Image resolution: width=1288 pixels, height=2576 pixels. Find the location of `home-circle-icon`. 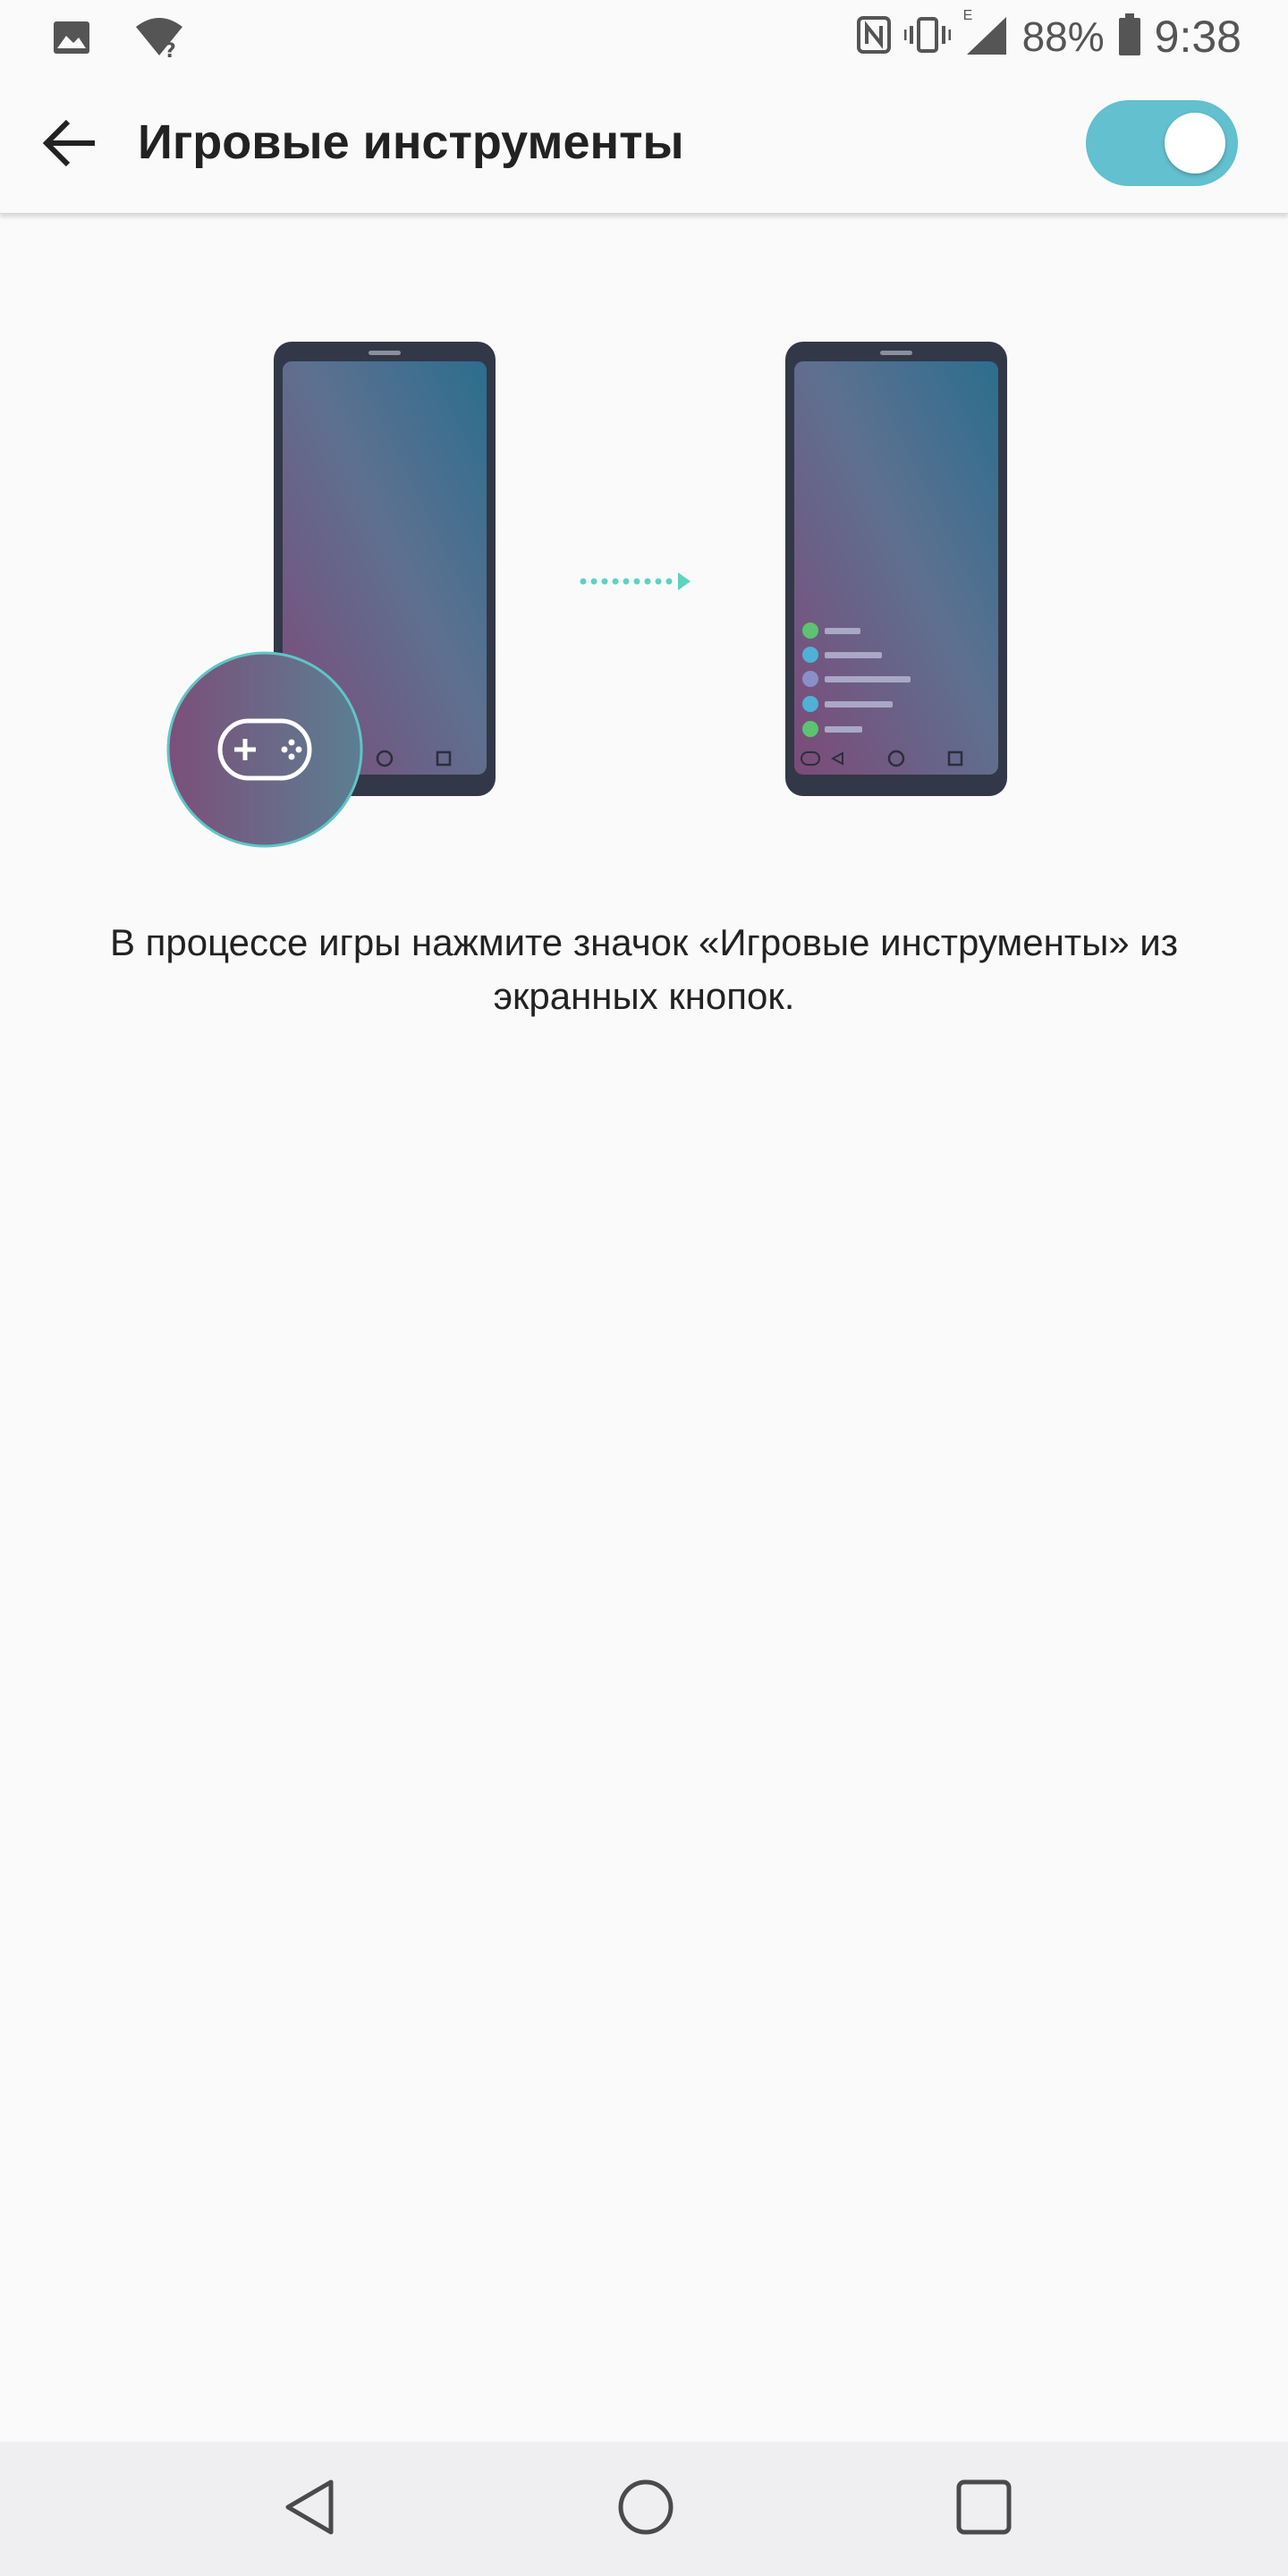

home-circle-icon is located at coordinates (645, 2509).